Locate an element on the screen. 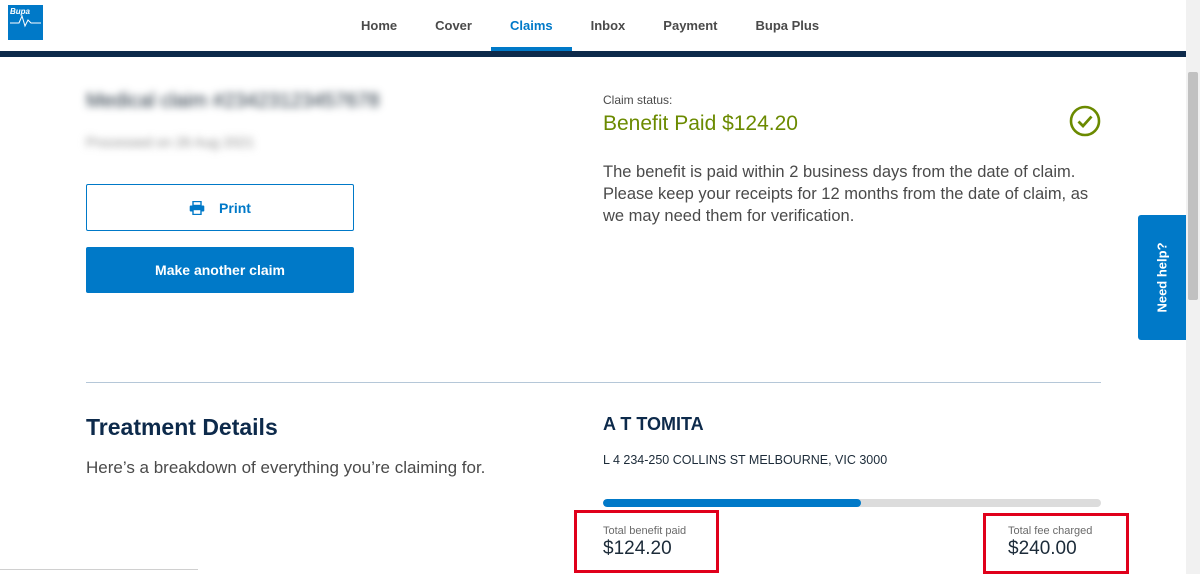 The height and width of the screenshot is (574, 1200). print-button-label: Print is located at coordinates (235, 207).